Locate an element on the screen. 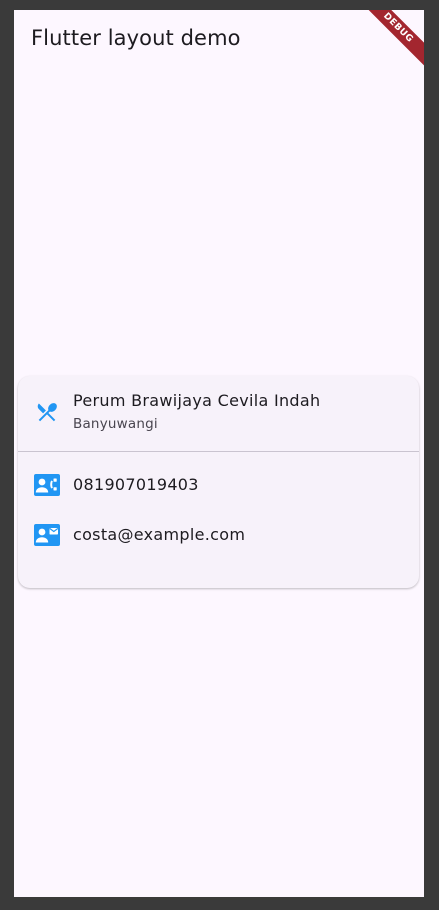 Image resolution: width=439 pixels, height=910 pixels. email-tile: costa@example.com is located at coordinates (218, 535).